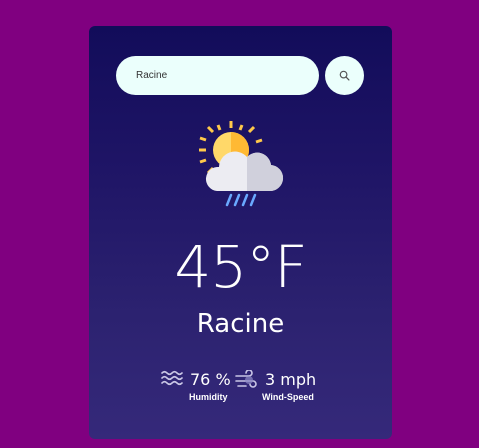 This screenshot has height=448, width=479. Describe the element at coordinates (217, 75) in the screenshot. I see `search-input` at that location.